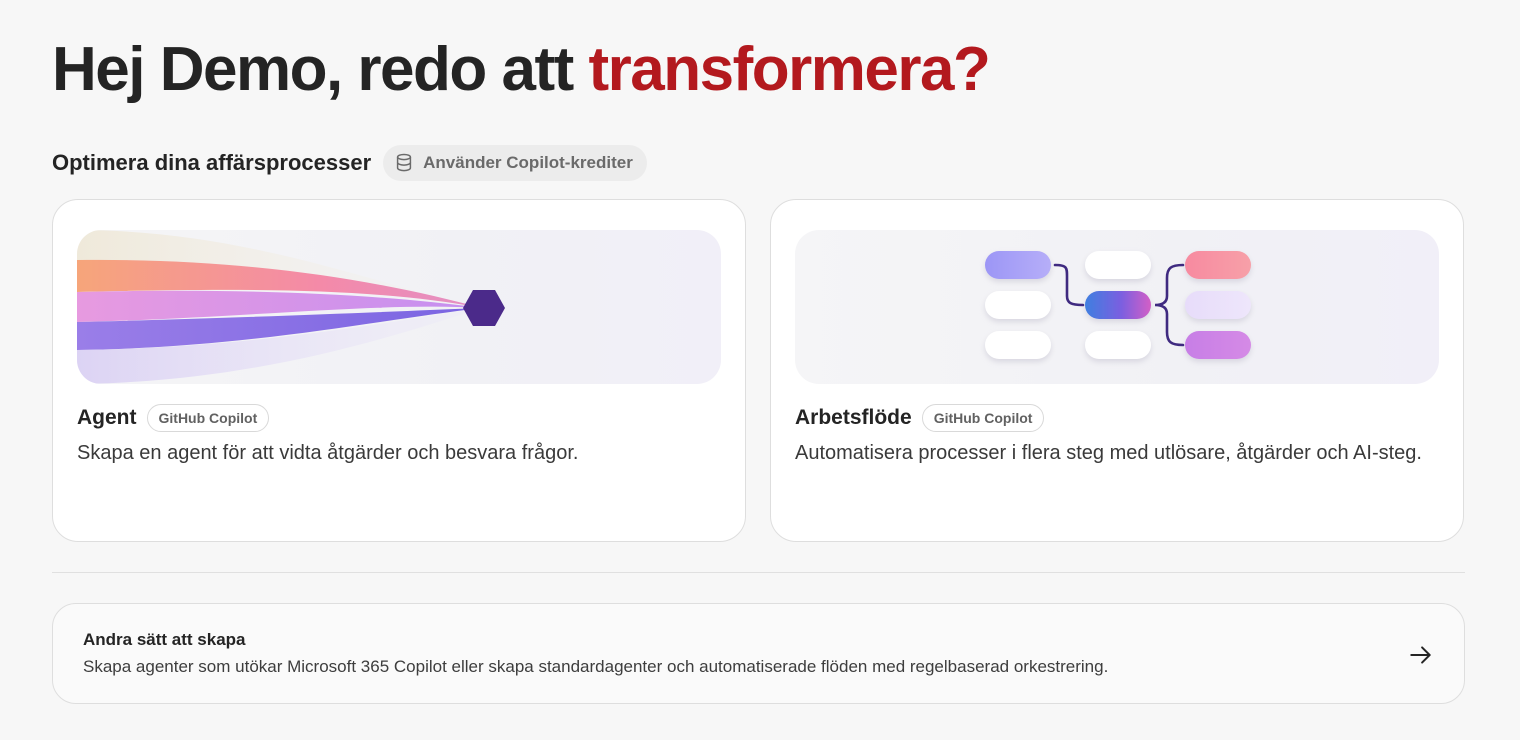  I want to click on workflow-card-title: Arbetsflöde, so click(853, 417).